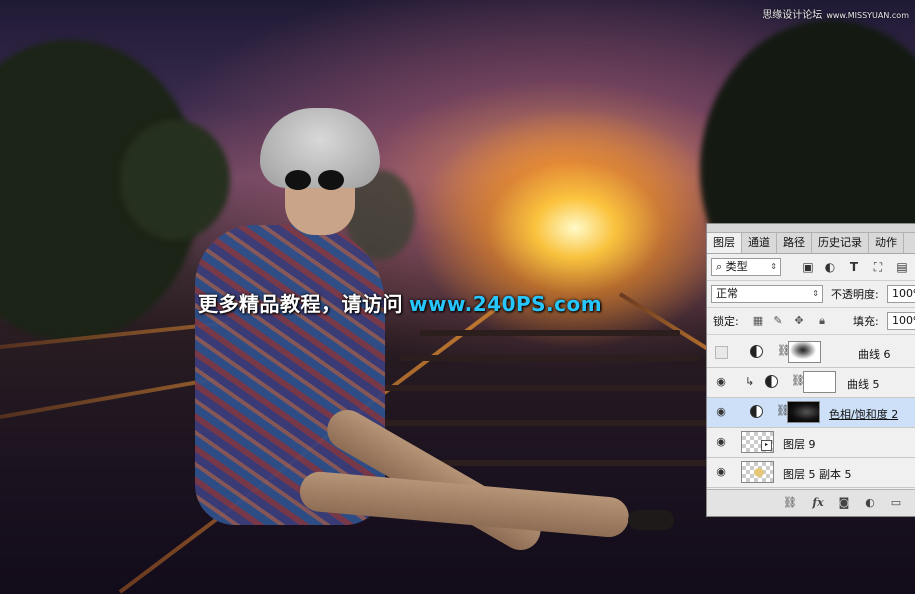 The width and height of the screenshot is (915, 594). I want to click on layer-row: ◉ 图层 5 副本 5, so click(811, 473).